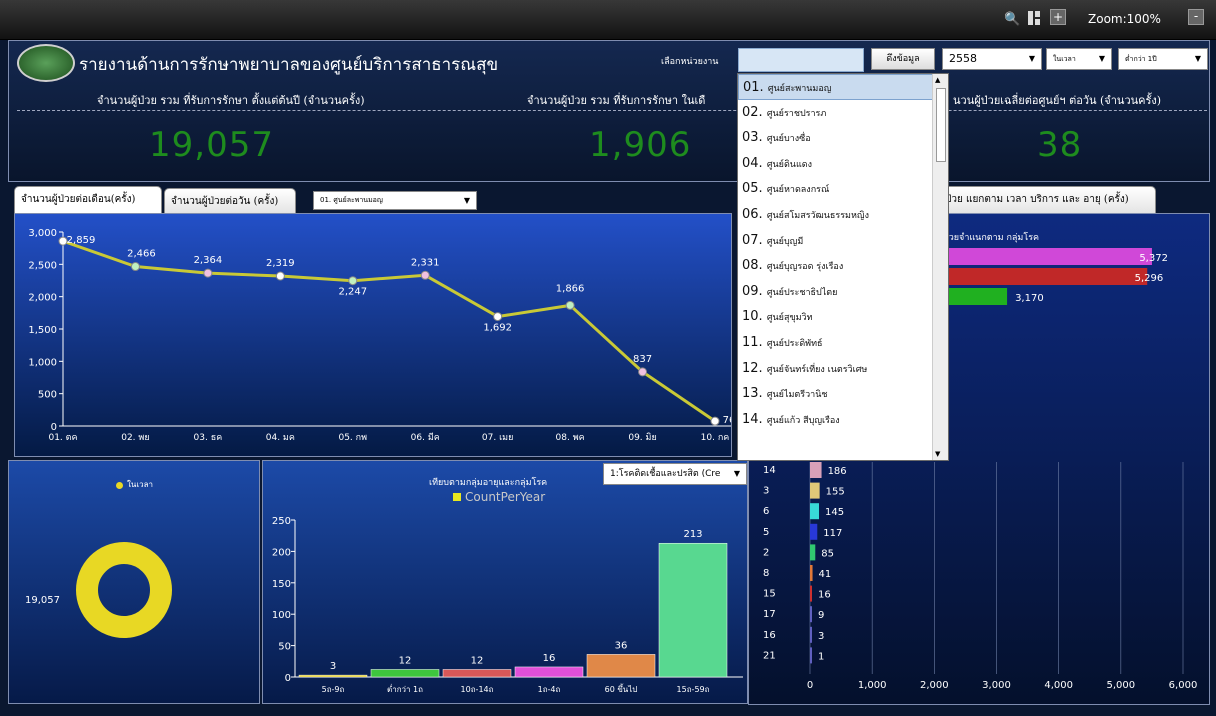 The width and height of the screenshot is (1216, 716). What do you see at coordinates (280, 438) in the screenshot?
I see `x-tick-label: 04. มค` at bounding box center [280, 438].